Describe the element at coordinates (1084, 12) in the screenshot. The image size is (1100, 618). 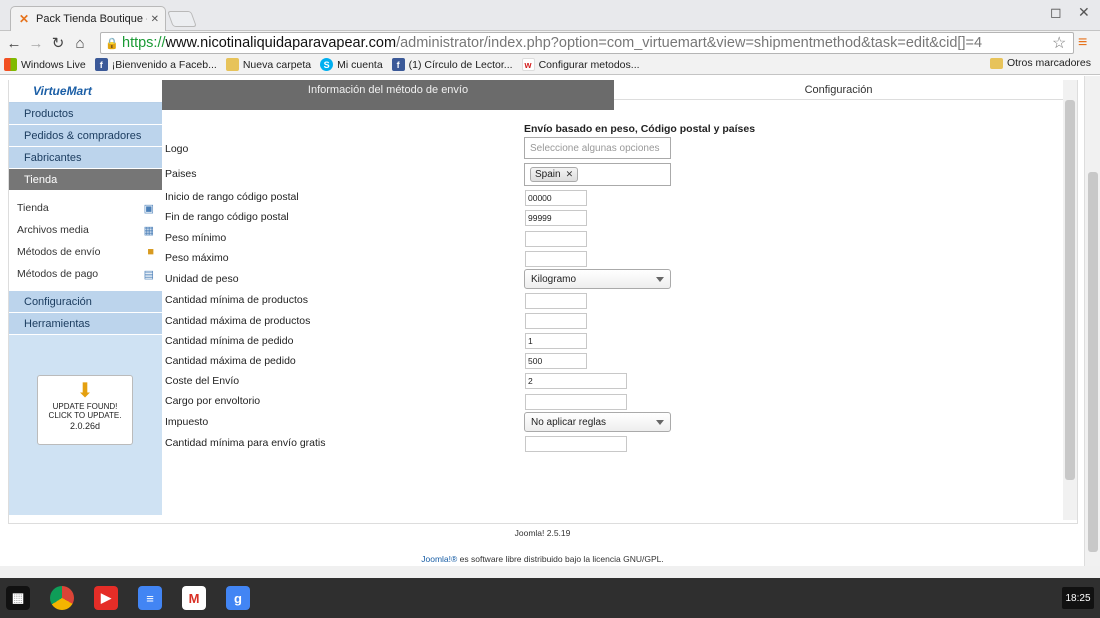
I see `close-window-icon: ✕` at that location.